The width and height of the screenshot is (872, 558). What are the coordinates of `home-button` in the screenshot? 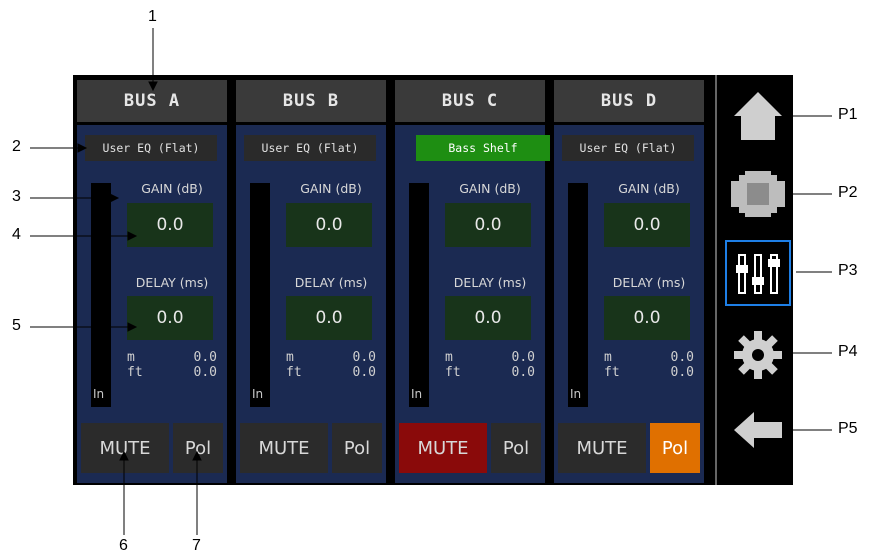 It's located at (758, 116).